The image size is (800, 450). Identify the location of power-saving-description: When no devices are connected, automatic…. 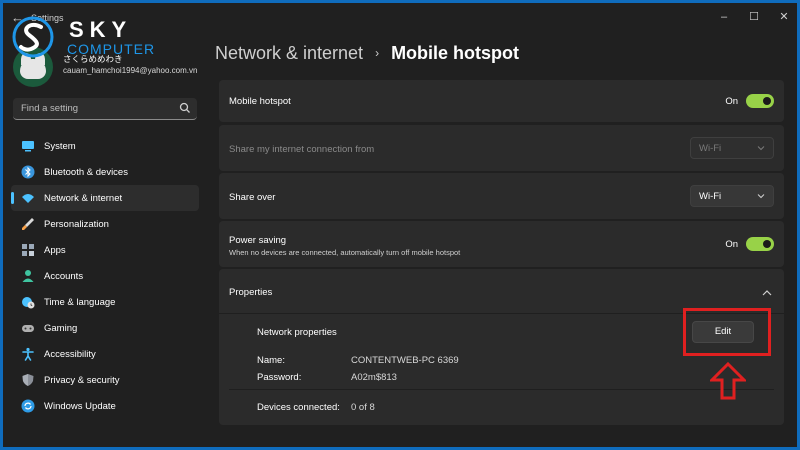
(345, 252).